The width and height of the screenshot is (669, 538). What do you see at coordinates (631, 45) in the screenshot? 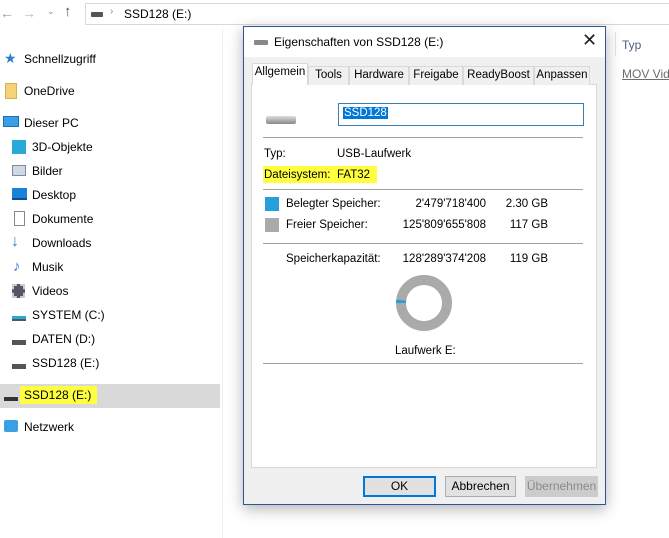
I see `column-header-typ: Typ` at bounding box center [631, 45].